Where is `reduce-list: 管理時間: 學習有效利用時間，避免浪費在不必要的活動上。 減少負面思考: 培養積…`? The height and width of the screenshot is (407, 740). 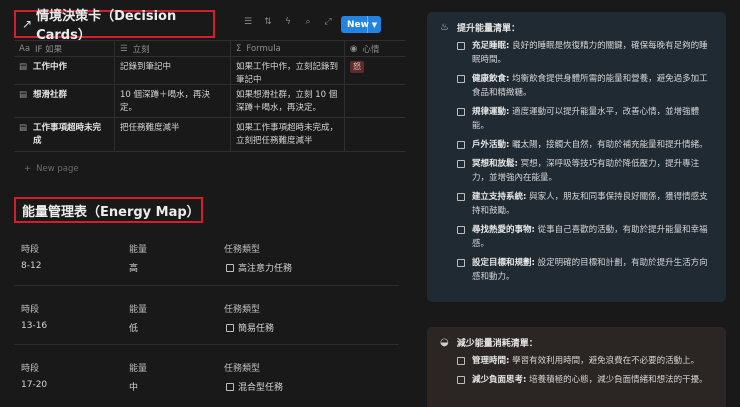
reduce-list: 管理時間: 學習有效利用時間，避免浪費在不必要的活動上。 減少負面思考: 培養積… is located at coordinates (586, 370).